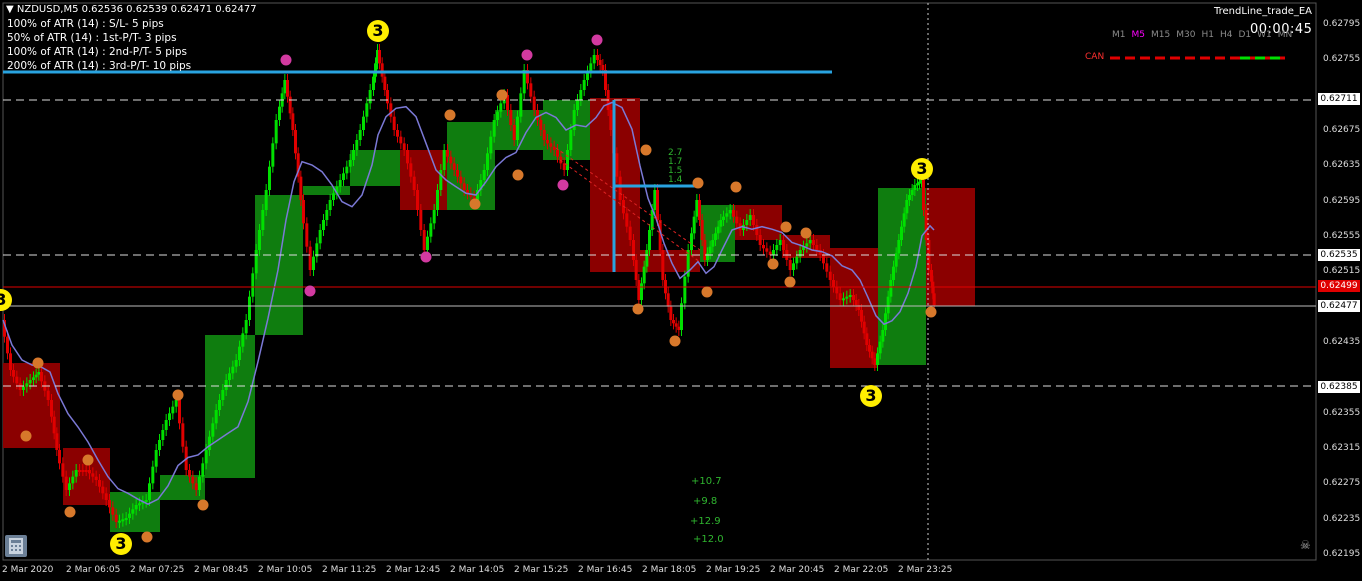 This screenshot has width=1362, height=581. What do you see at coordinates (1342, 342) in the screenshot?
I see `price-tick: 0.62435` at bounding box center [1342, 342].